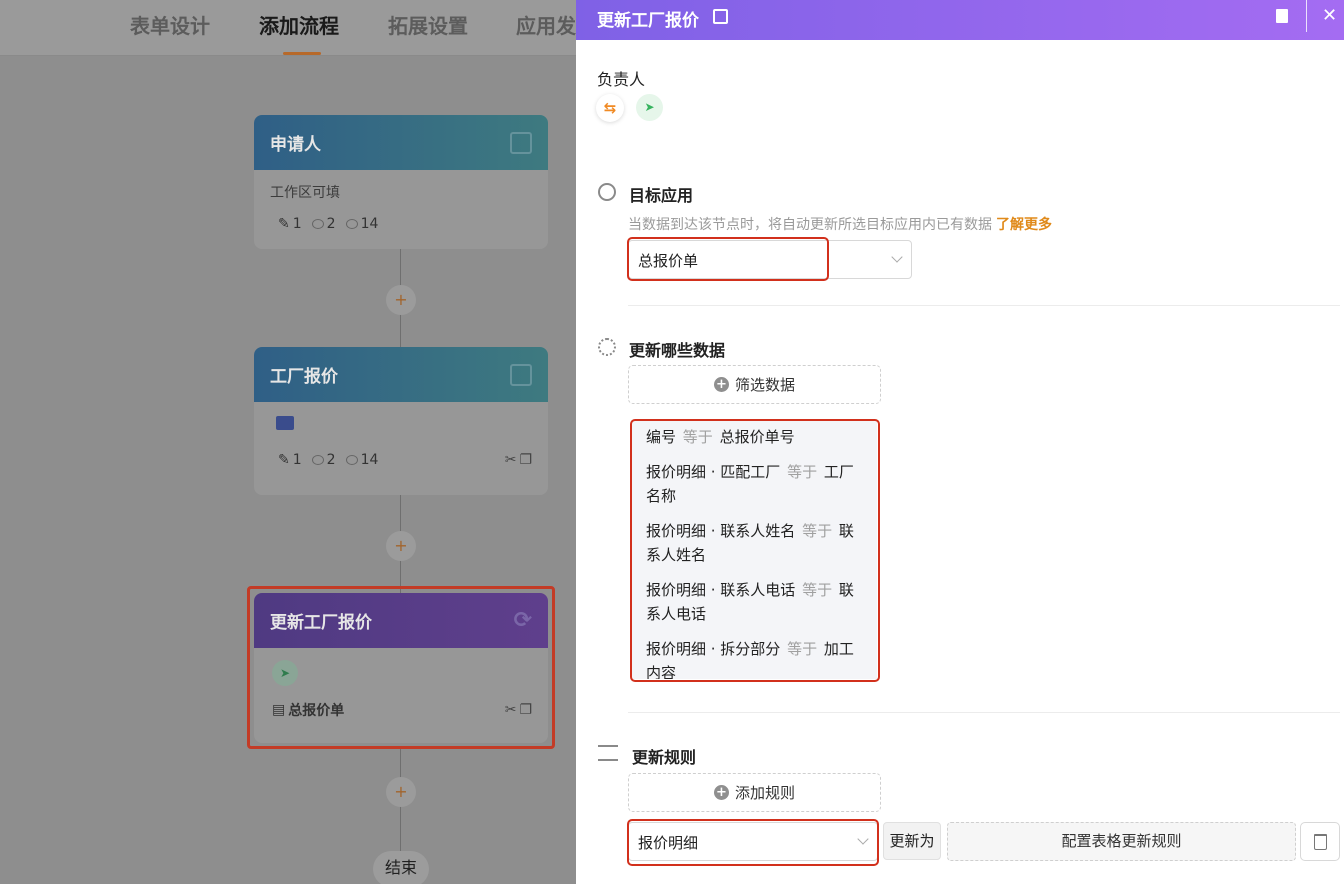  I want to click on chevron-down-icon, so click(897, 257).